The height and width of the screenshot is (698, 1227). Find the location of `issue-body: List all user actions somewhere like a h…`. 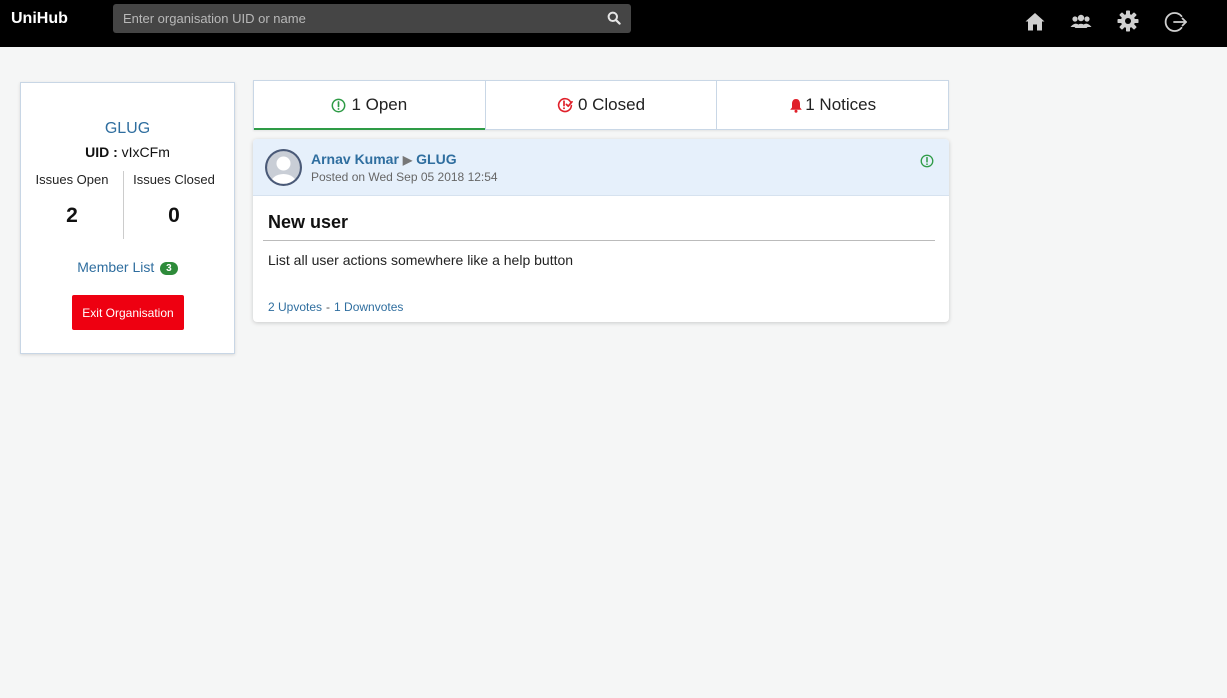

issue-body: List all user actions somewhere like a h… is located at coordinates (421, 260).